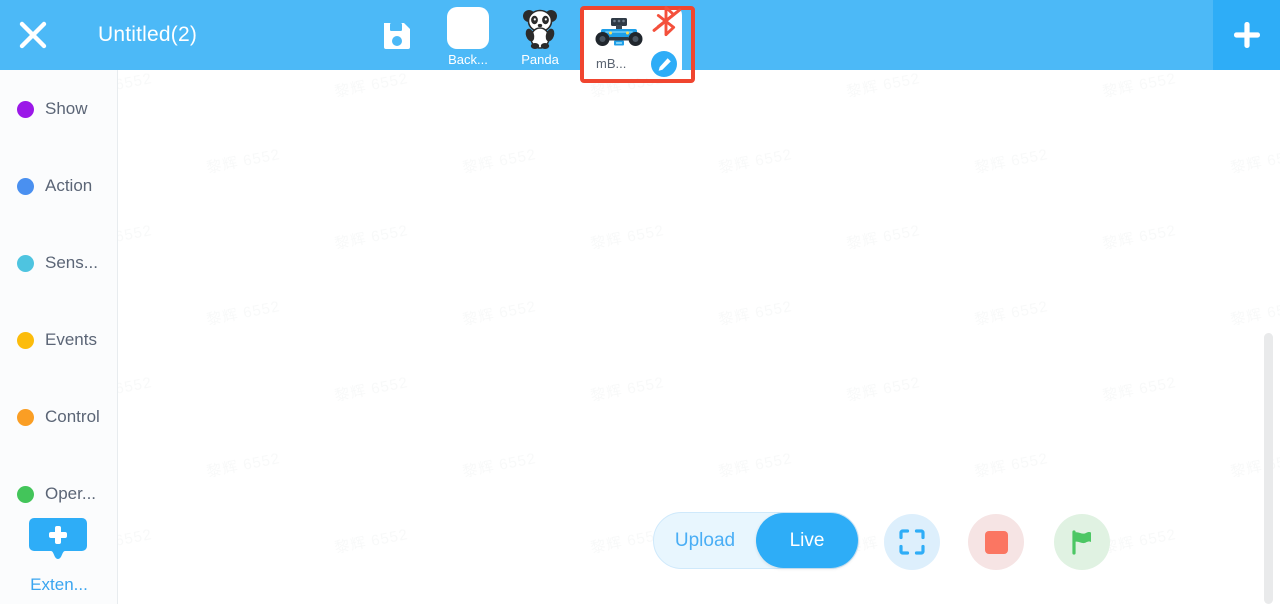 The width and height of the screenshot is (1280, 604). I want to click on category-label: Events, so click(71, 339).